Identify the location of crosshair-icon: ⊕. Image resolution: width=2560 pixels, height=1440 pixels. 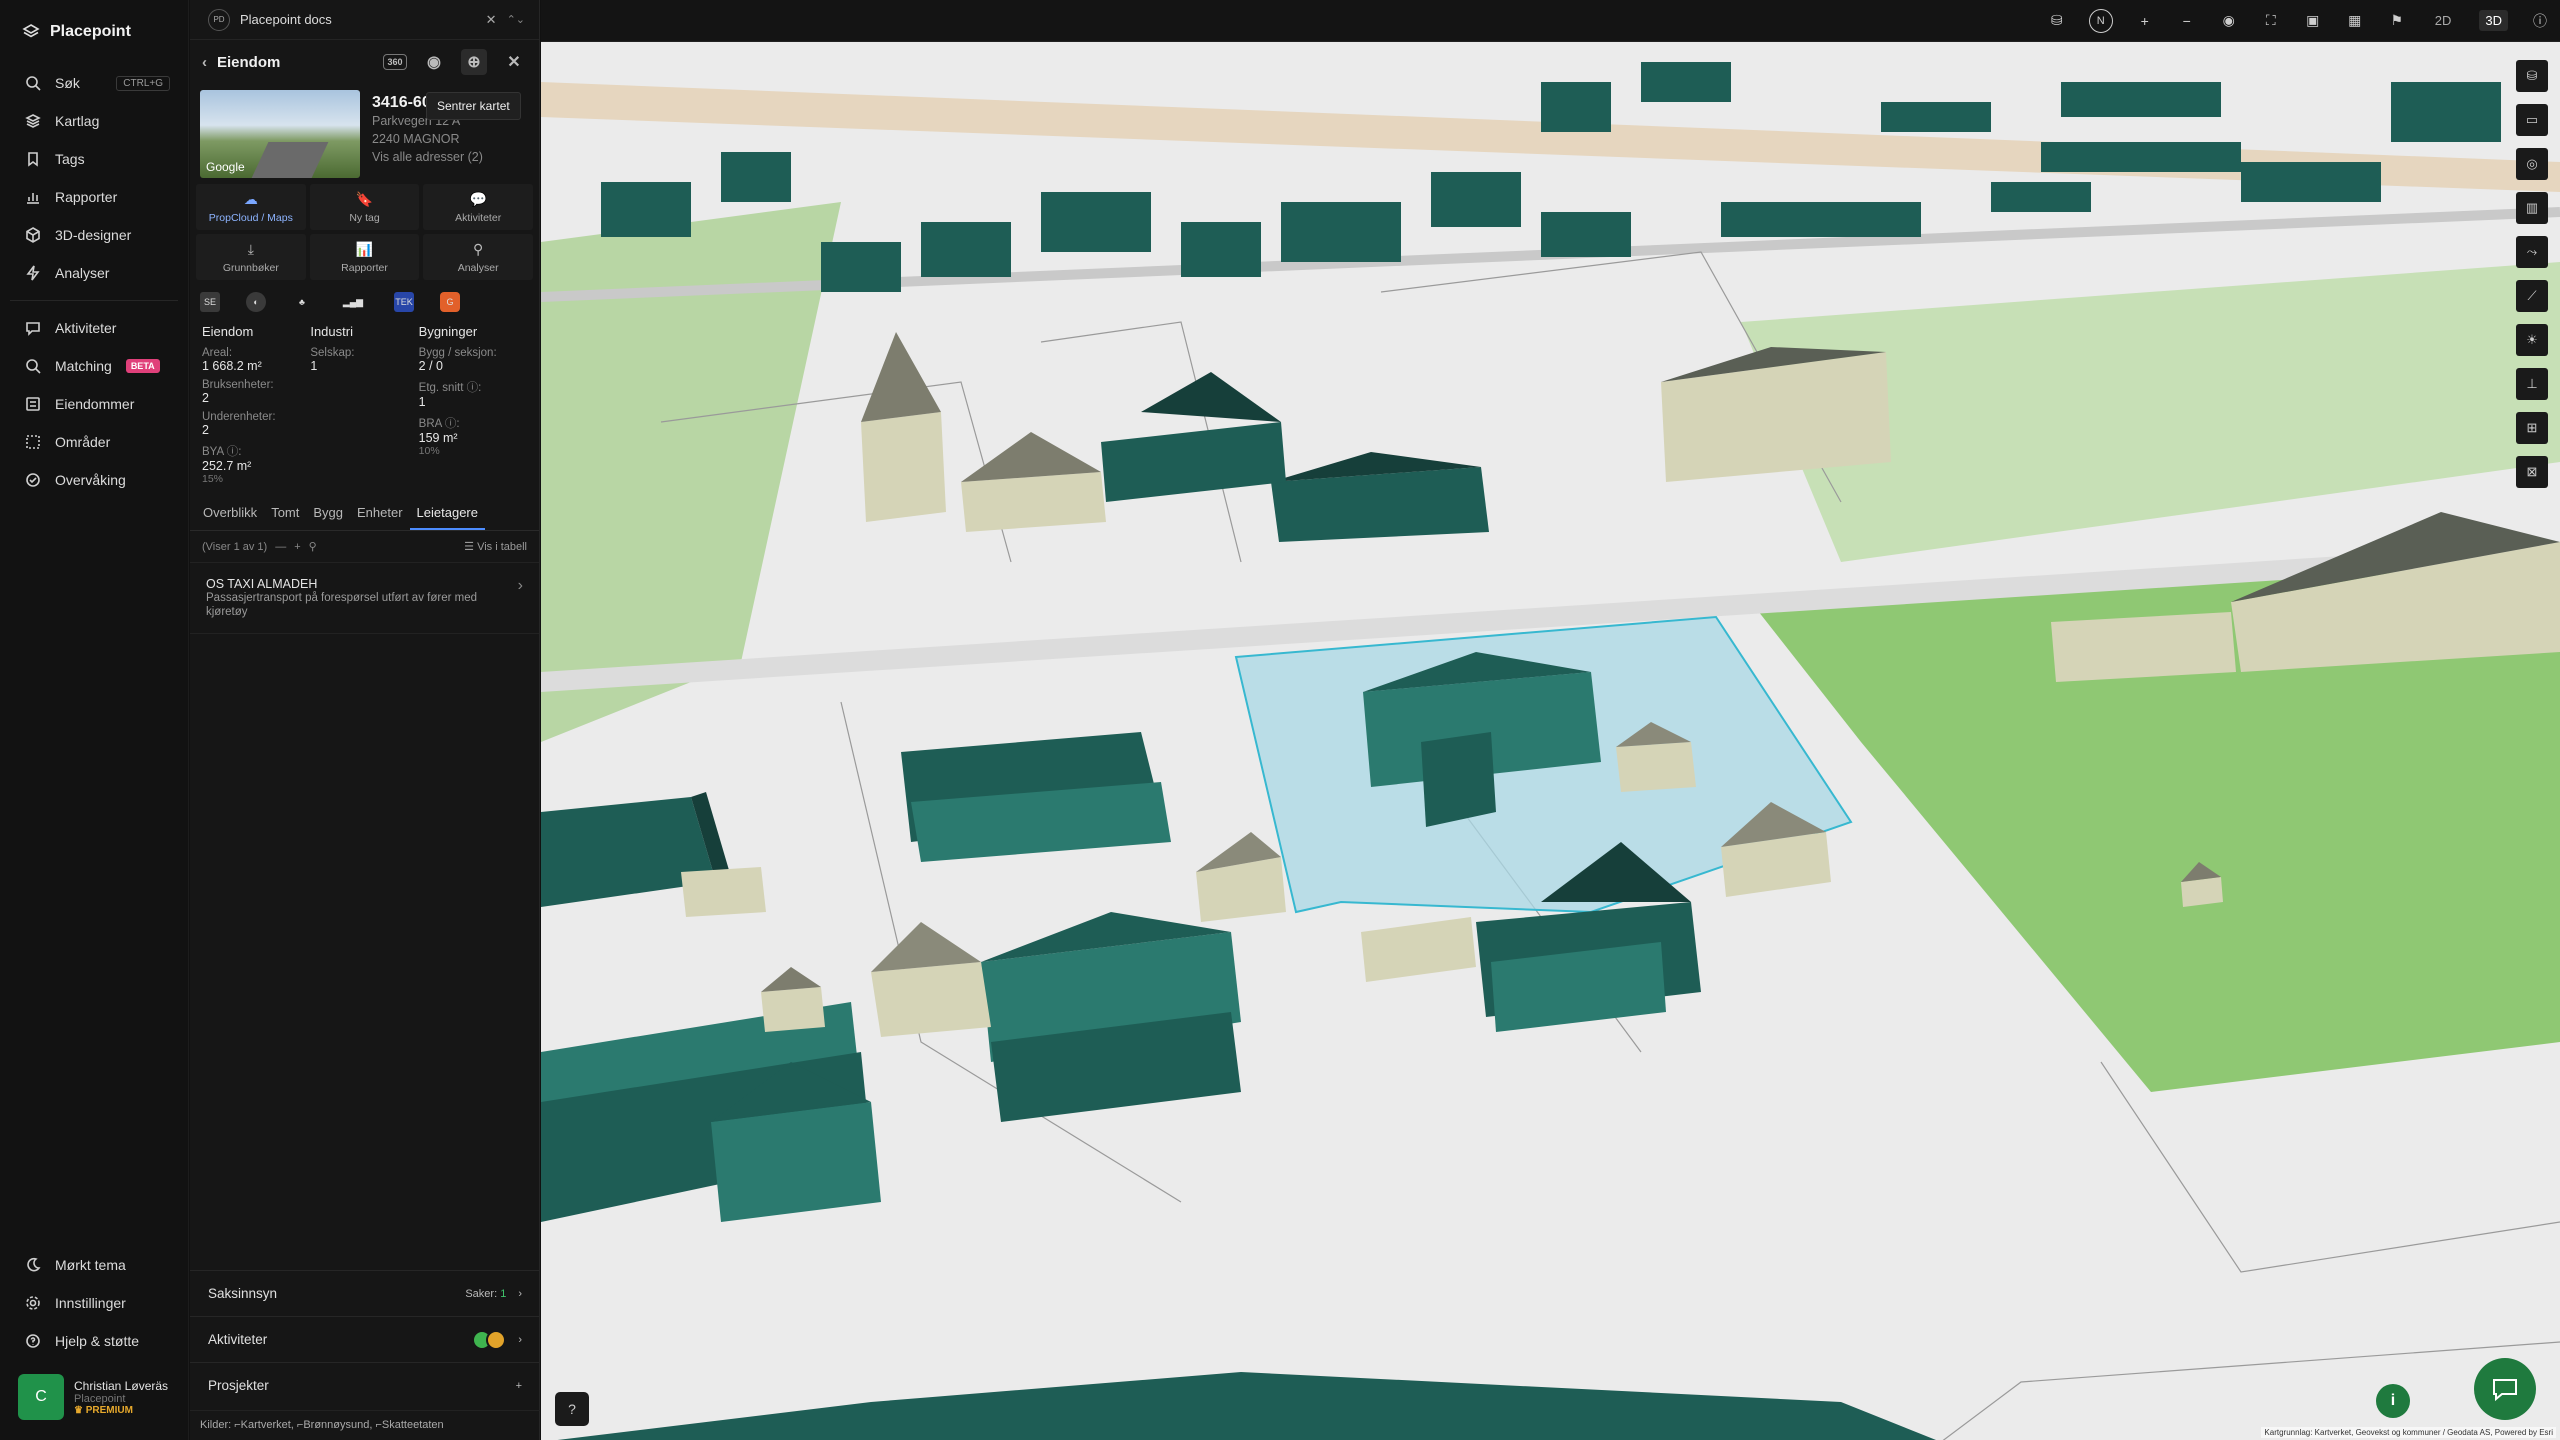
(474, 62).